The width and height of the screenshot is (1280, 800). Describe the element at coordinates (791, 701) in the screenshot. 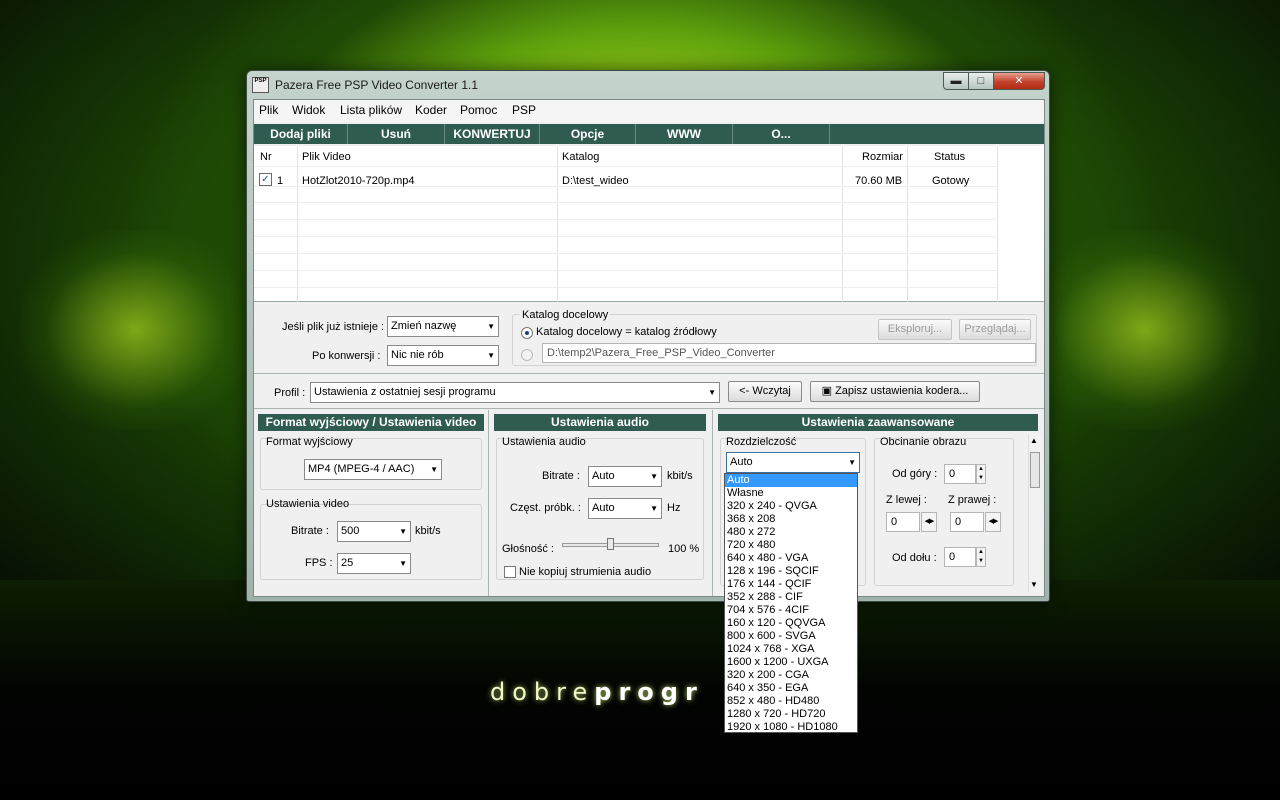

I see `resolution-option: 852 x 480 - HD480` at that location.